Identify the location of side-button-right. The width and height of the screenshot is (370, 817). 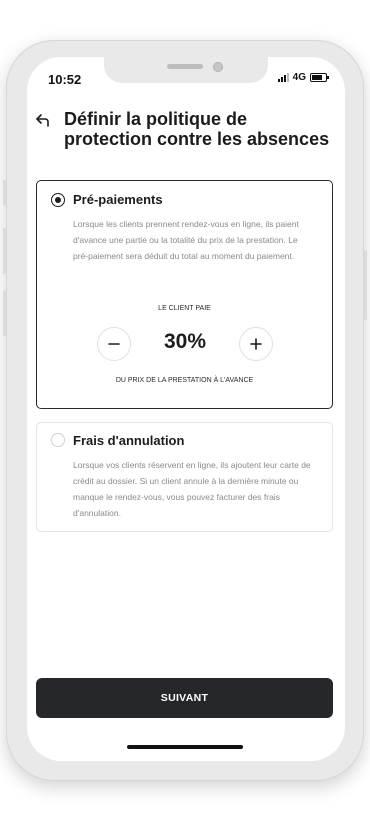
(365, 285).